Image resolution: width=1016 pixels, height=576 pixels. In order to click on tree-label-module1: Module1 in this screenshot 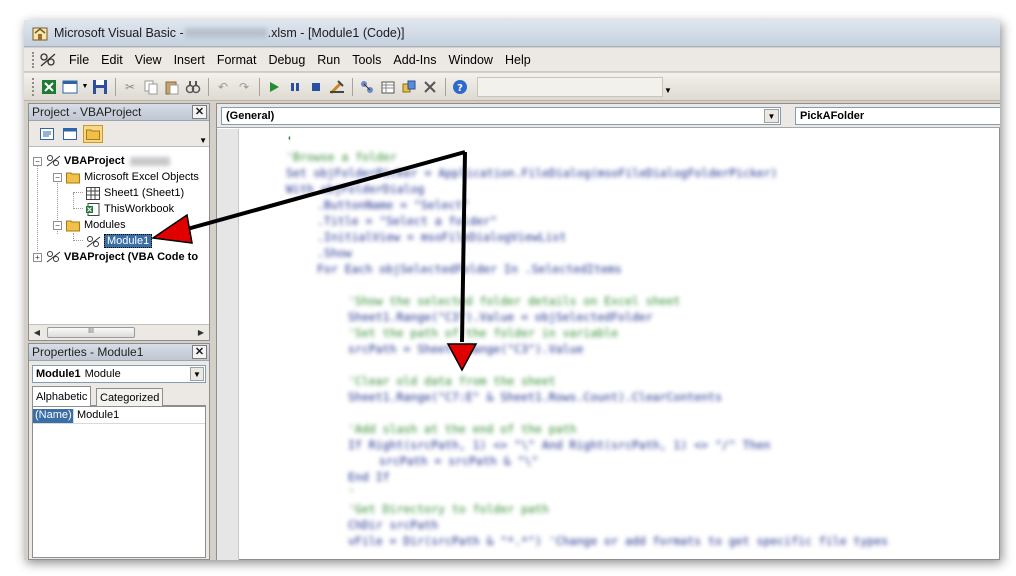, I will do `click(128, 241)`.